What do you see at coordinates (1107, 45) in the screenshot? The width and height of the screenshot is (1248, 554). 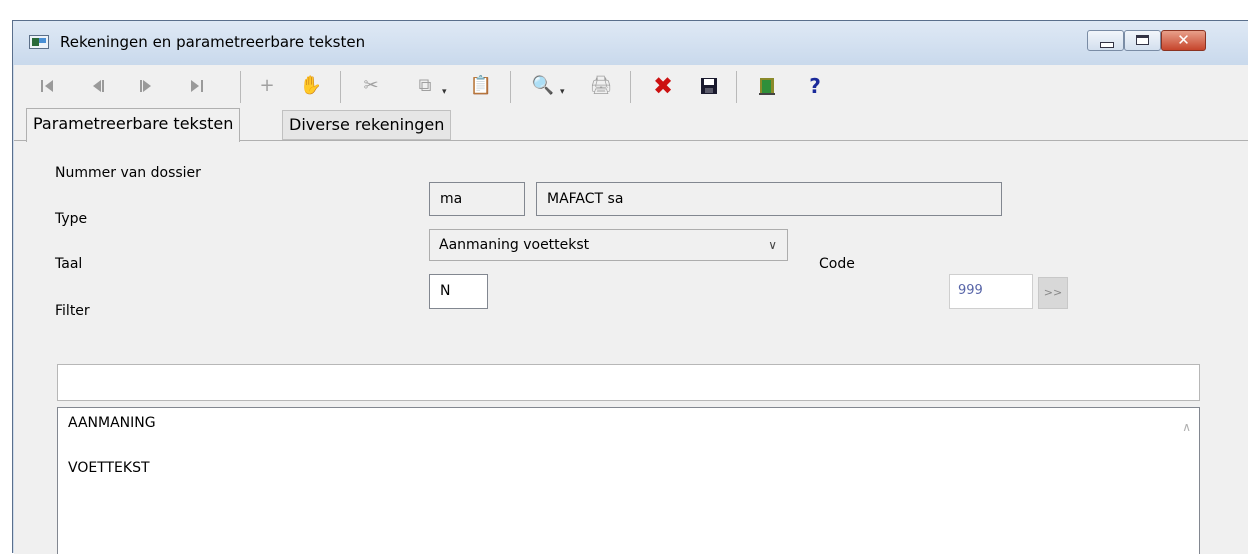 I see `minimize-icon` at bounding box center [1107, 45].